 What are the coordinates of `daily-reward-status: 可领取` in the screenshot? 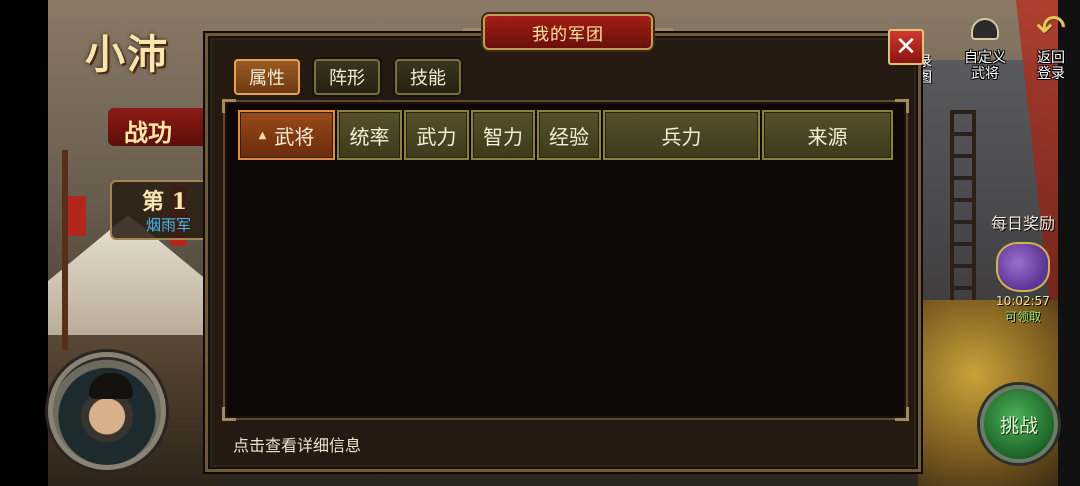 It's located at (1022, 317).